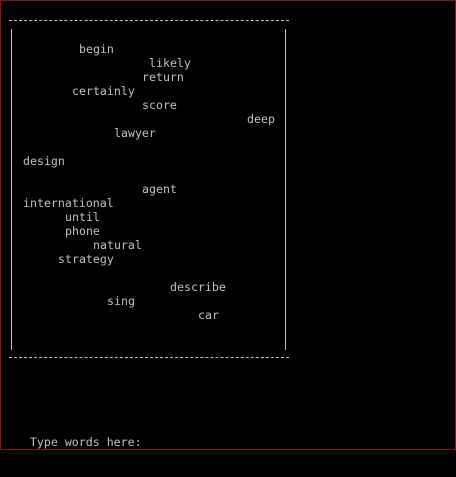  I want to click on falling-word: phone, so click(82, 231).